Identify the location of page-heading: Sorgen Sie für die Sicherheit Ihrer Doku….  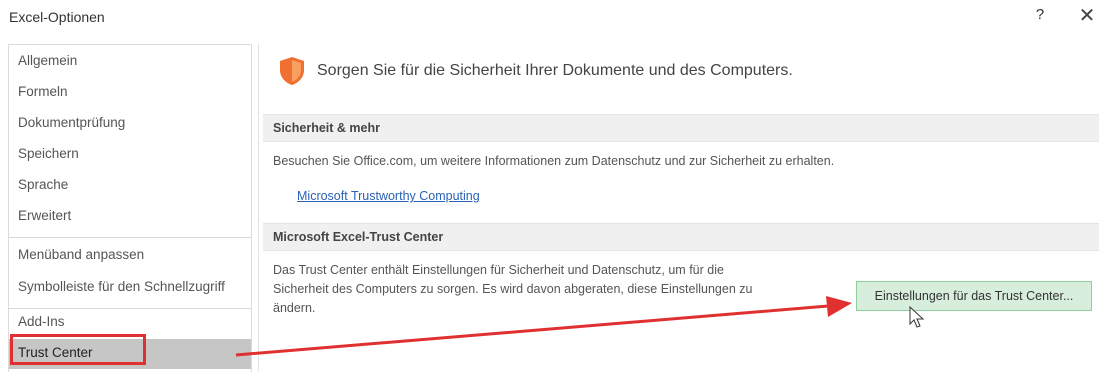
(555, 70).